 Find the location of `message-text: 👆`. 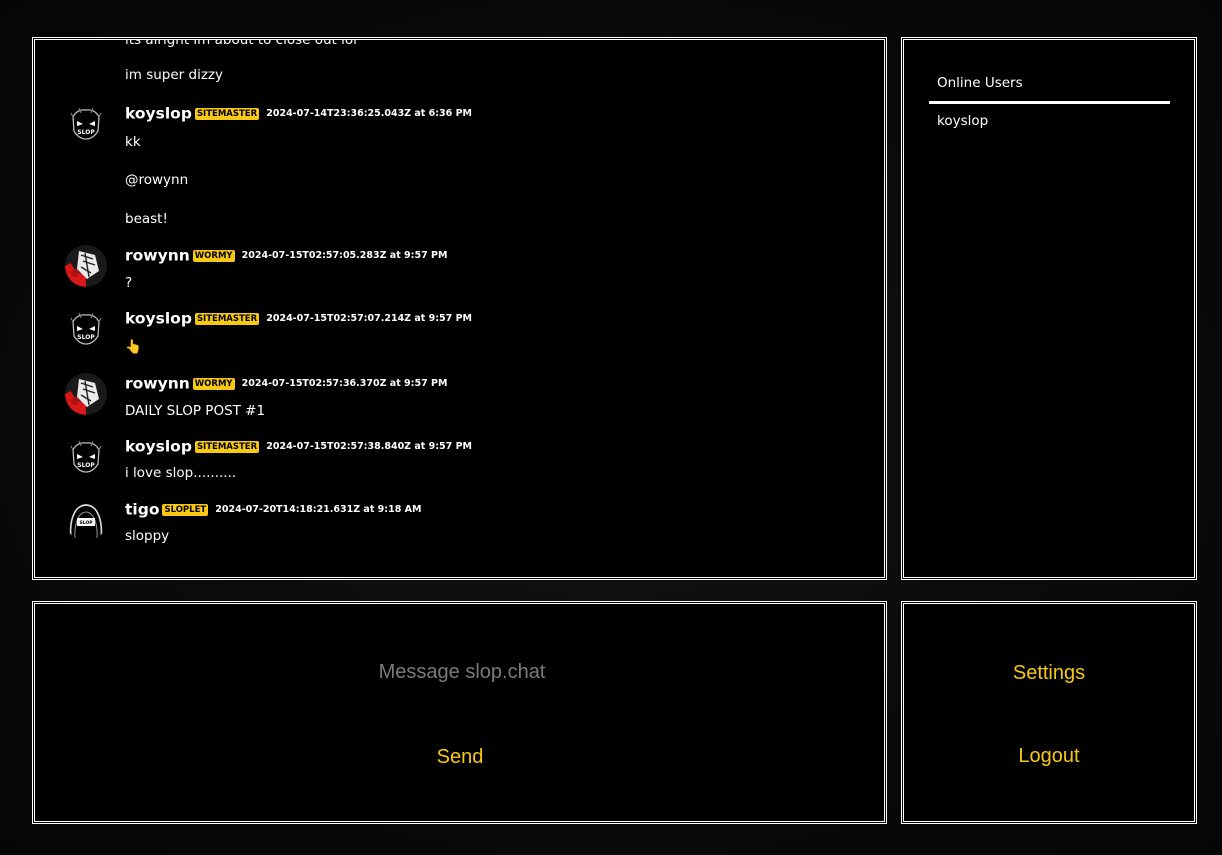

message-text: 👆 is located at coordinates (133, 347).